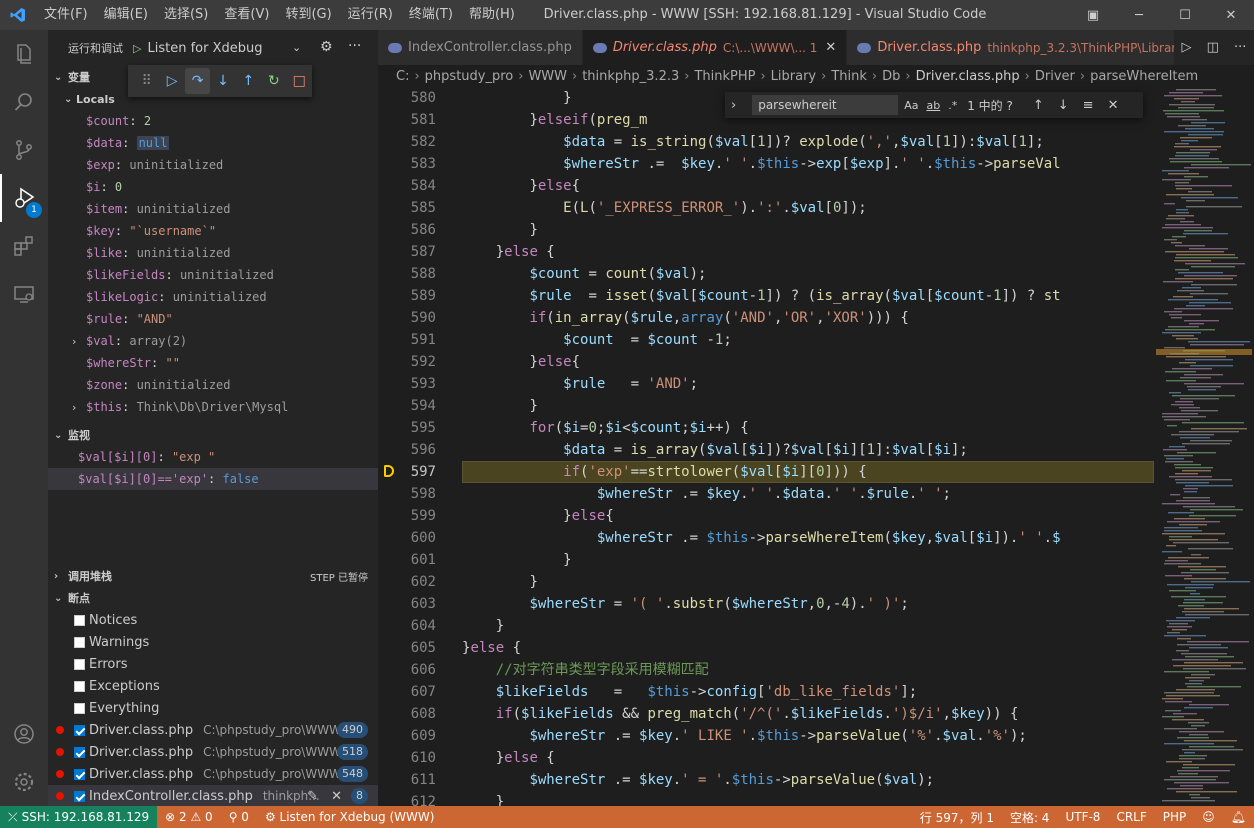 The height and width of the screenshot is (828, 1254). I want to click on code-line: 602 }, so click(816, 582).